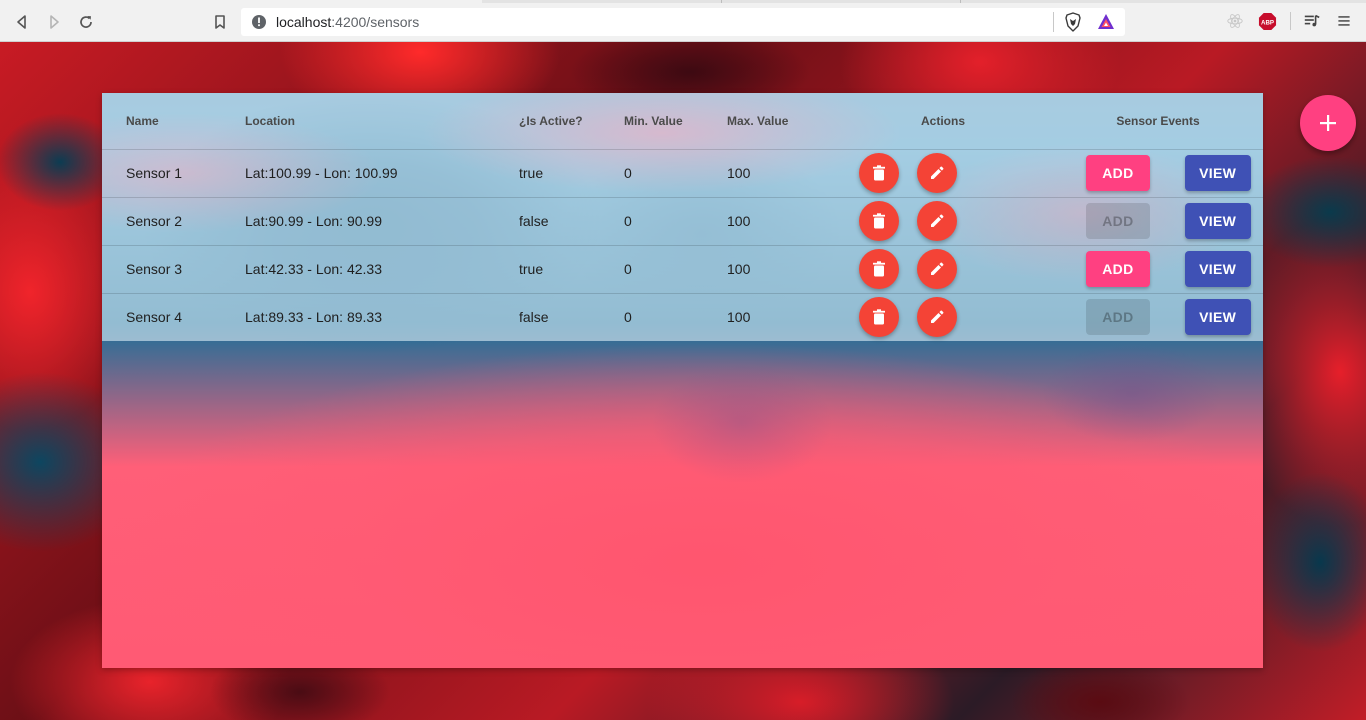  What do you see at coordinates (54, 22) in the screenshot?
I see `forward-button` at bounding box center [54, 22].